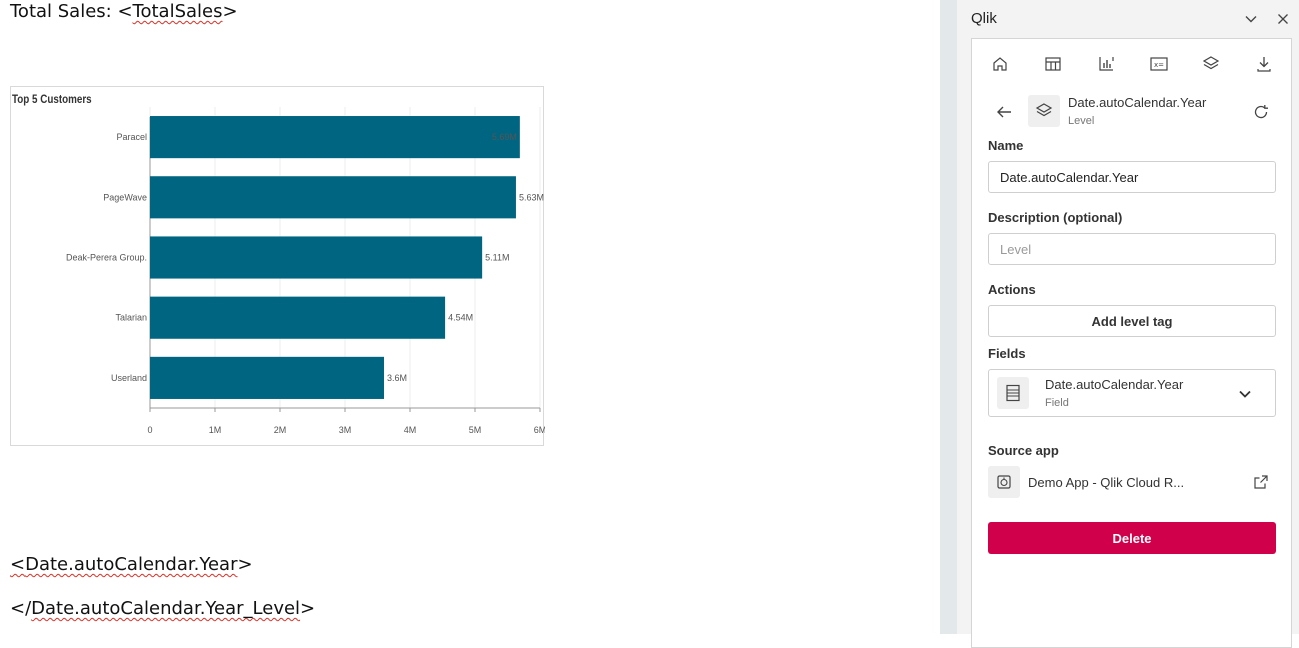 Image resolution: width=1299 pixels, height=648 pixels. I want to click on data-label: 5.69M, so click(504, 137).